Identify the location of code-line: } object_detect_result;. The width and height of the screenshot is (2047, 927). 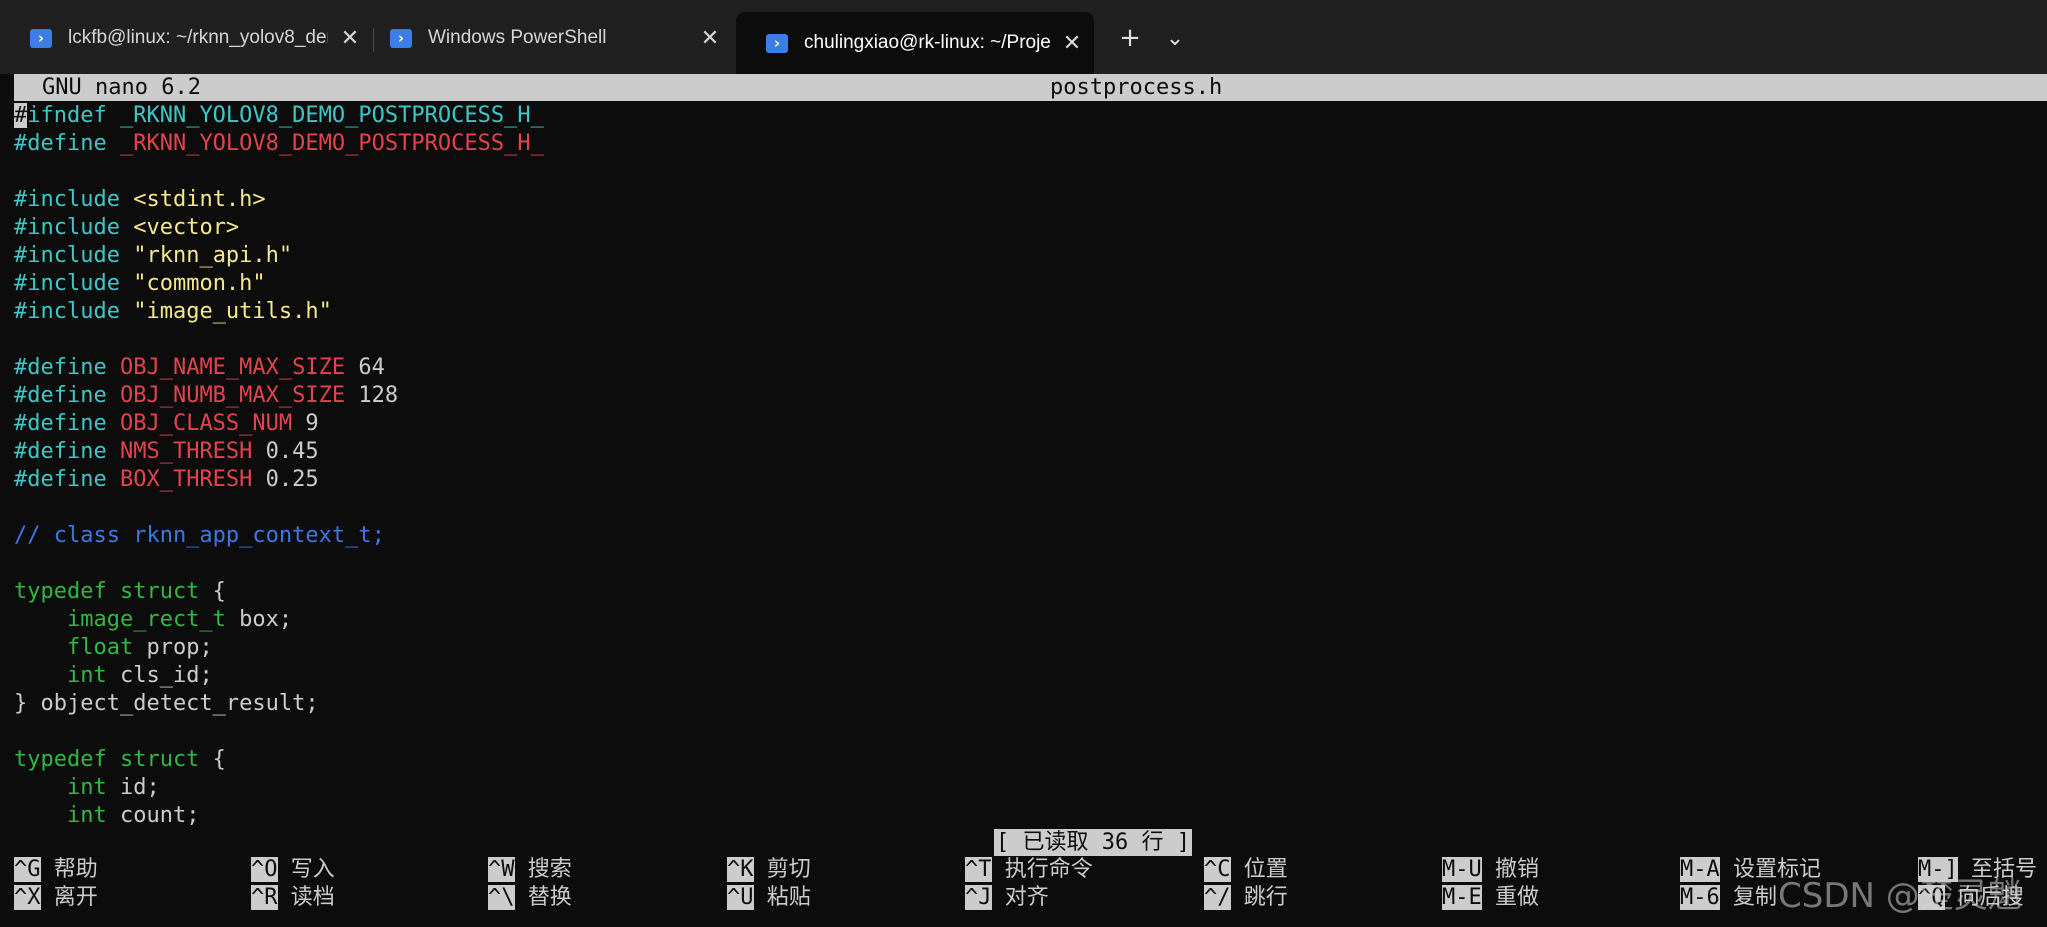
(279, 704).